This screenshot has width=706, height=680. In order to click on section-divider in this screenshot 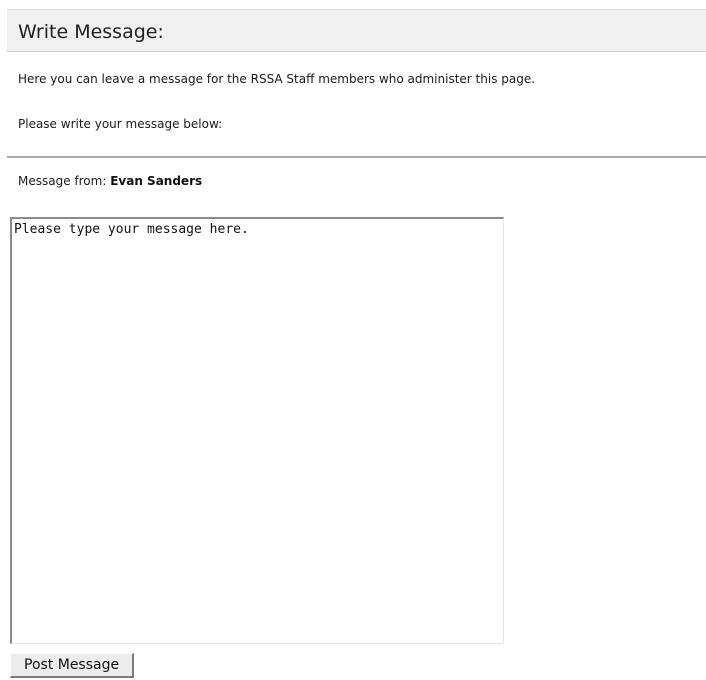, I will do `click(356, 157)`.